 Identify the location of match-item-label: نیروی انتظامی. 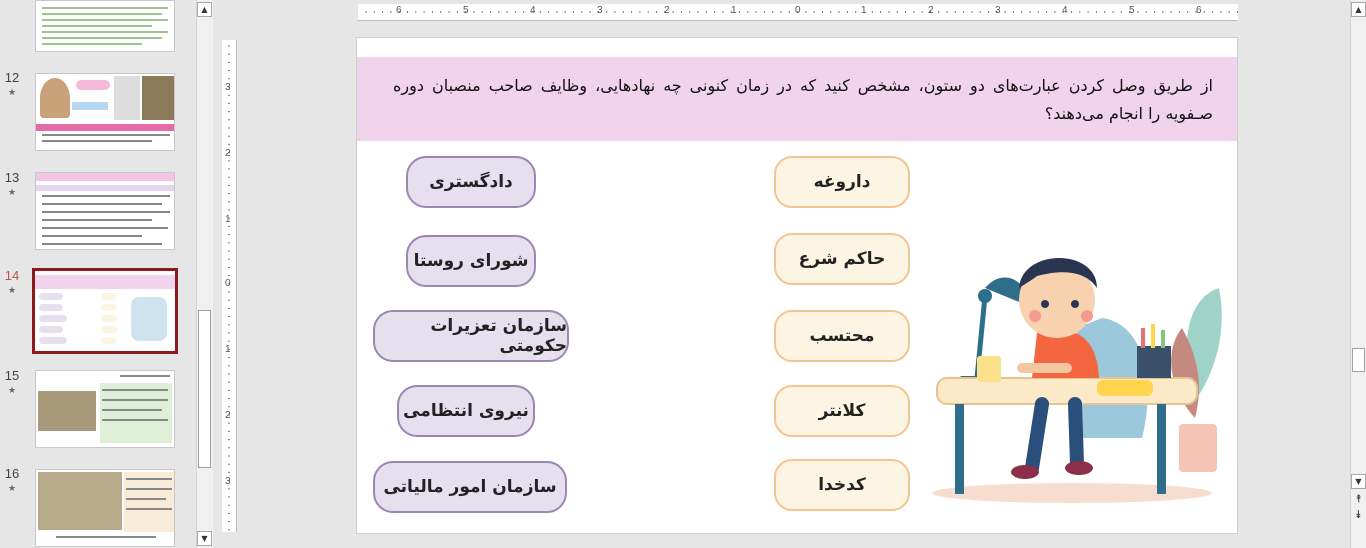
(466, 411).